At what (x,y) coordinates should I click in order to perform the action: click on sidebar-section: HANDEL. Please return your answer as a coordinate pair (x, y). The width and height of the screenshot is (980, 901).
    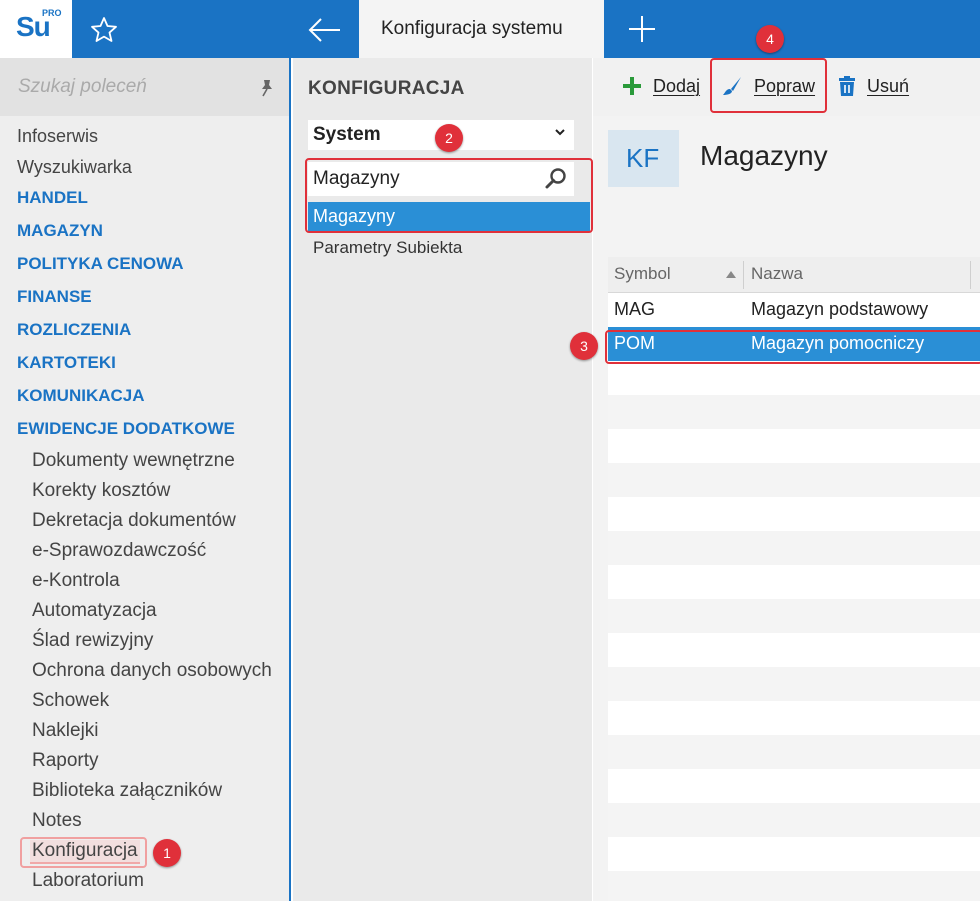
    Looking at the image, I should click on (52, 198).